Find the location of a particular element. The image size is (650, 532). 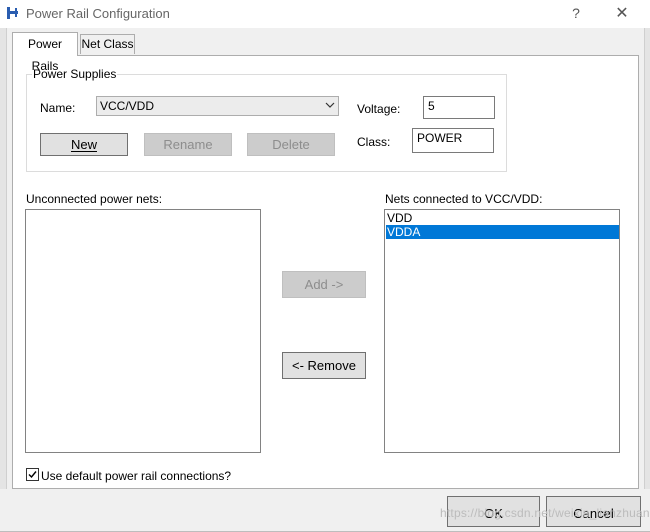

title-bar: Power Rail Configuration ? ✕ is located at coordinates (325, 14).